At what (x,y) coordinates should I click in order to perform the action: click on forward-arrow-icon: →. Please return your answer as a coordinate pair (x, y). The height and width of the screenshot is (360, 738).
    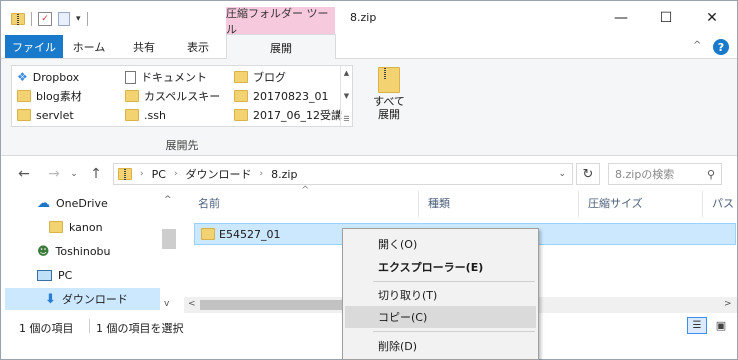
    Looking at the image, I should click on (54, 174).